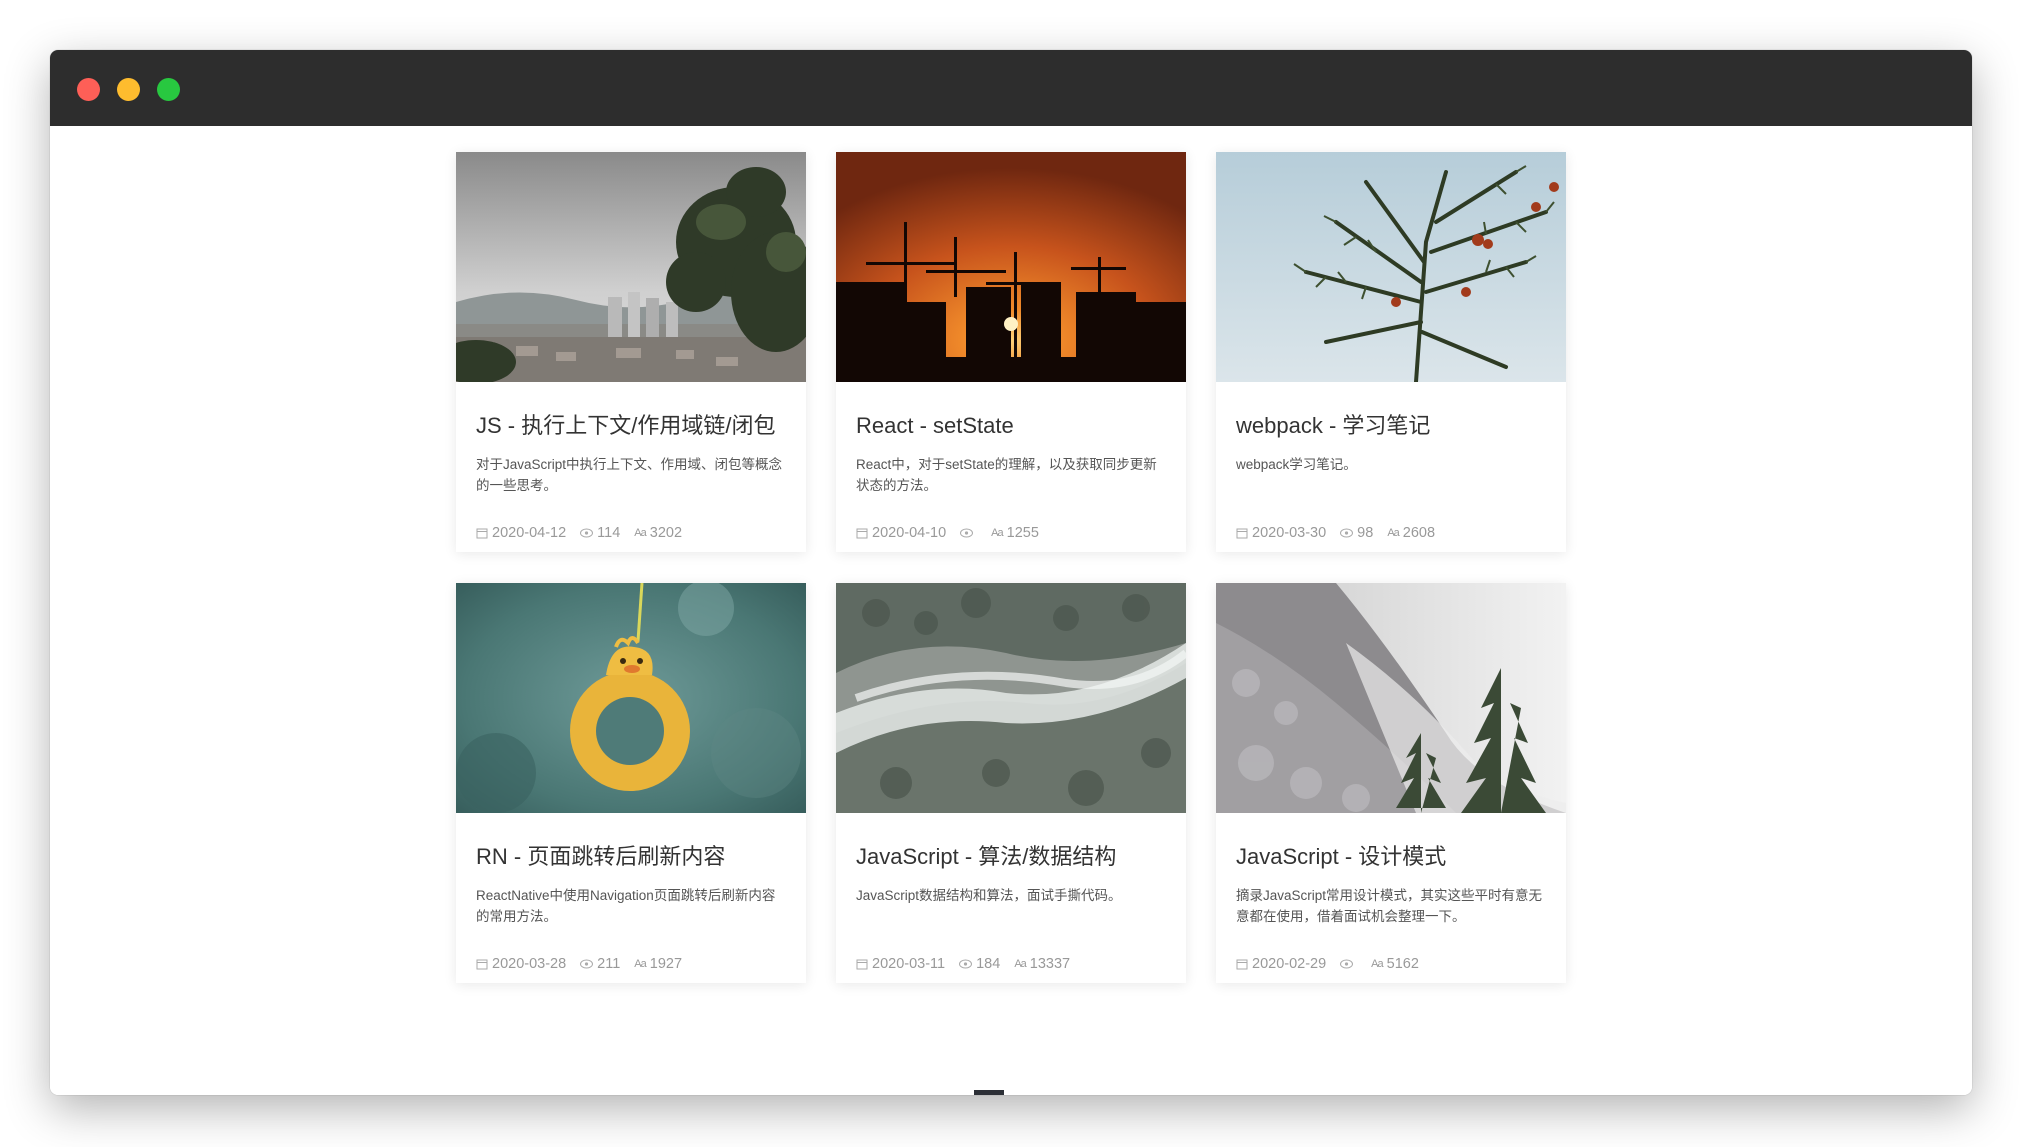 The width and height of the screenshot is (2022, 1147). I want to click on article-views: 114, so click(609, 533).